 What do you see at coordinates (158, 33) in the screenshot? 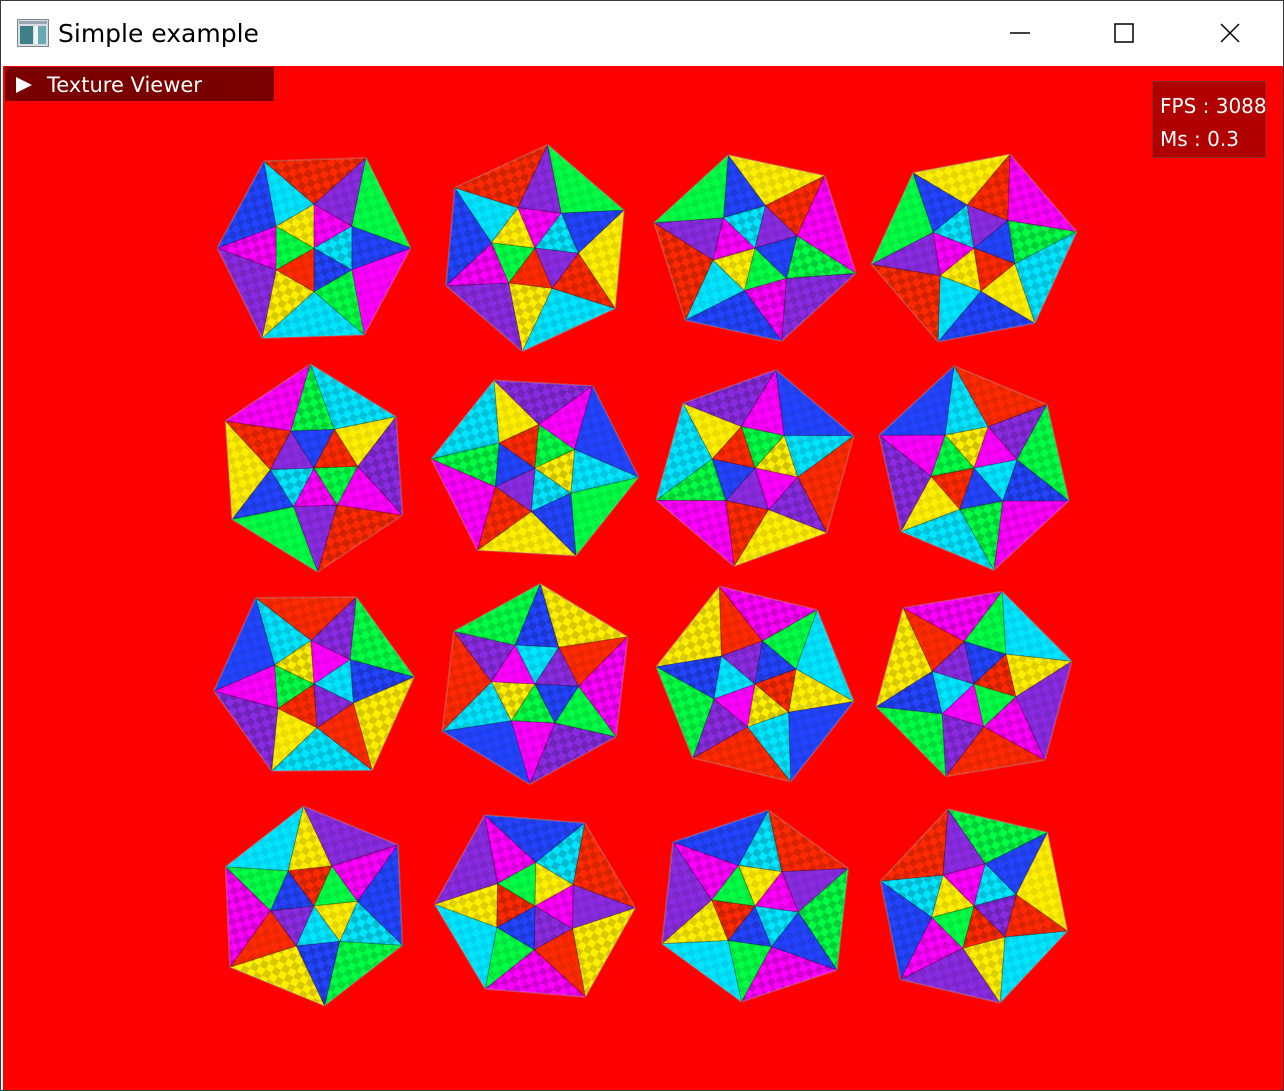
I see `window-title: Simple example` at bounding box center [158, 33].